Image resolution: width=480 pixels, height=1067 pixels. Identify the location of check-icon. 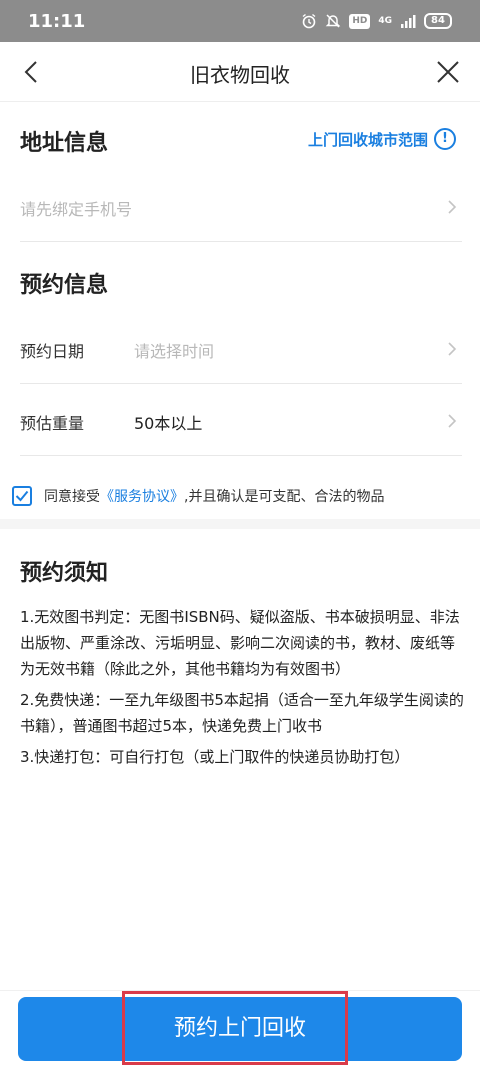
(22, 496).